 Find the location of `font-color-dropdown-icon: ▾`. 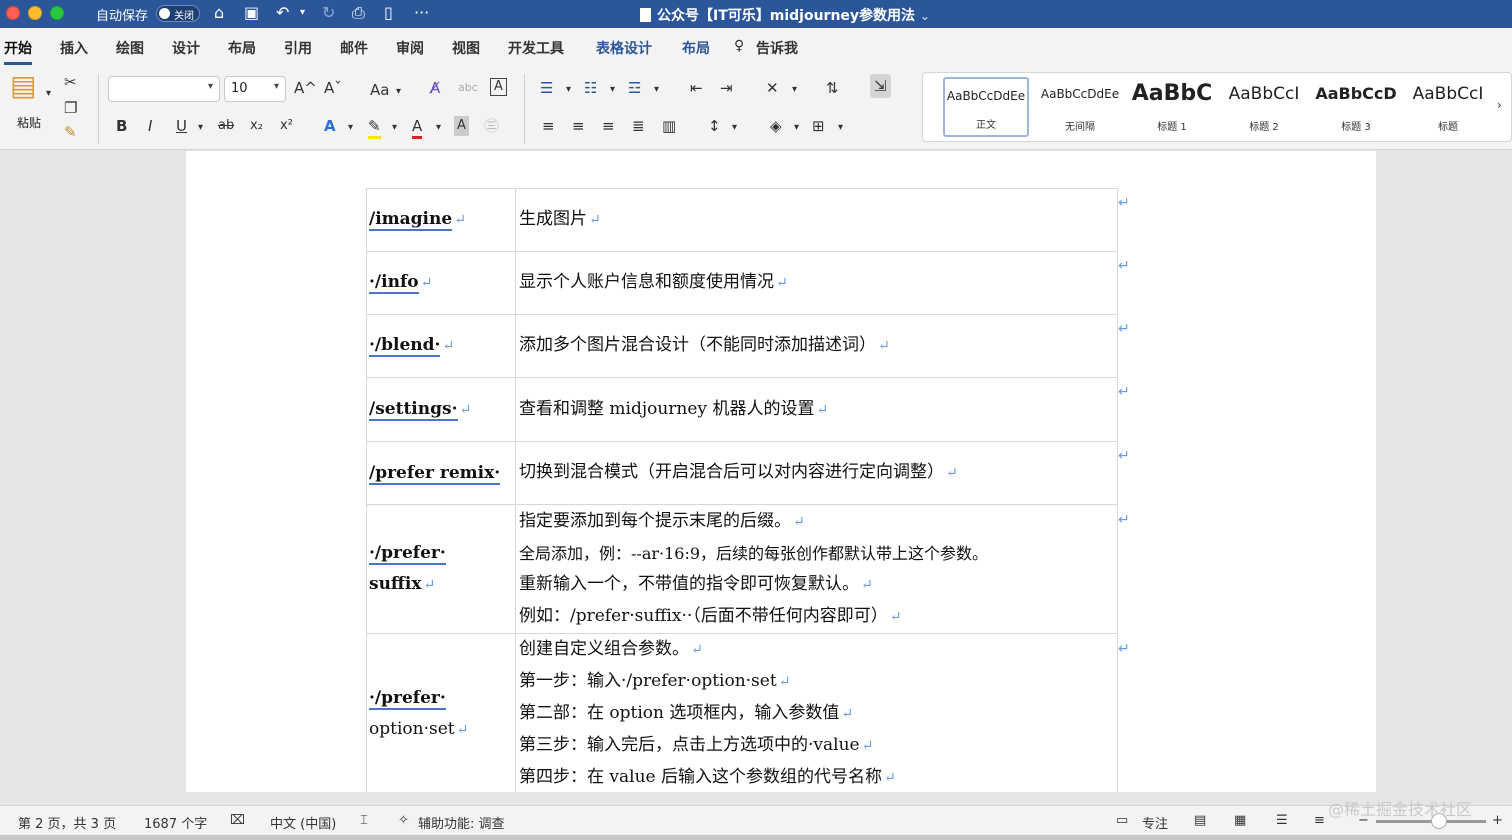

font-color-dropdown-icon: ▾ is located at coordinates (438, 128).